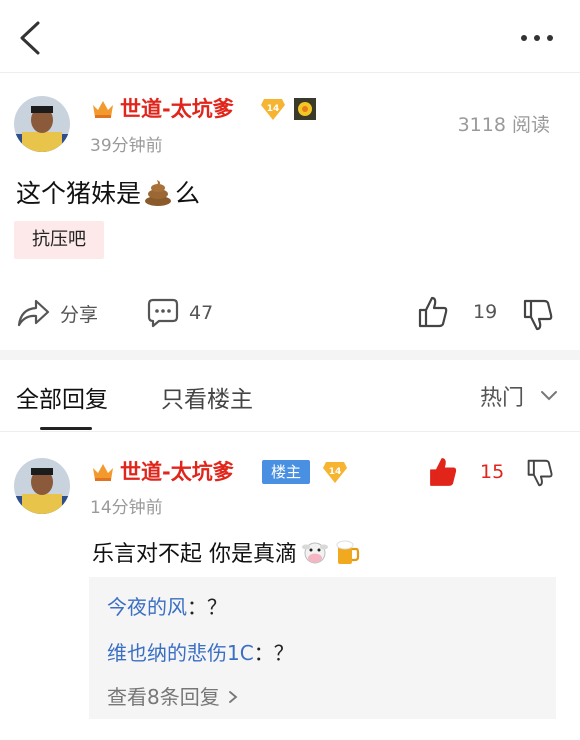 This screenshot has height=740, width=580. I want to click on comment-icon, so click(163, 313).